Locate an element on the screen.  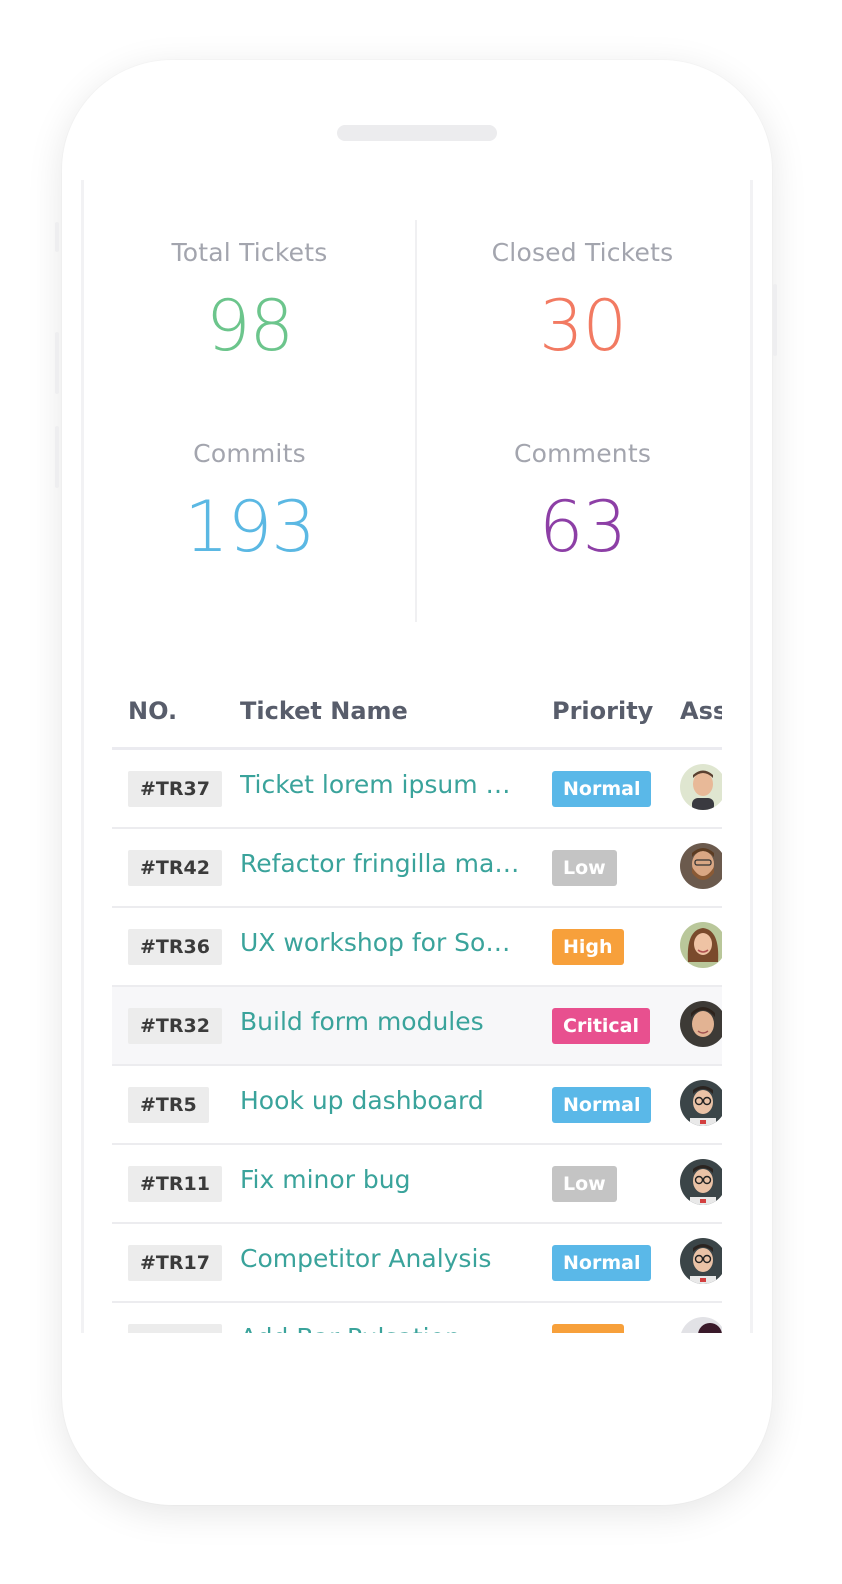
table-header-row: NO. Ticket Name Priority Assignee is located at coordinates (417, 712).